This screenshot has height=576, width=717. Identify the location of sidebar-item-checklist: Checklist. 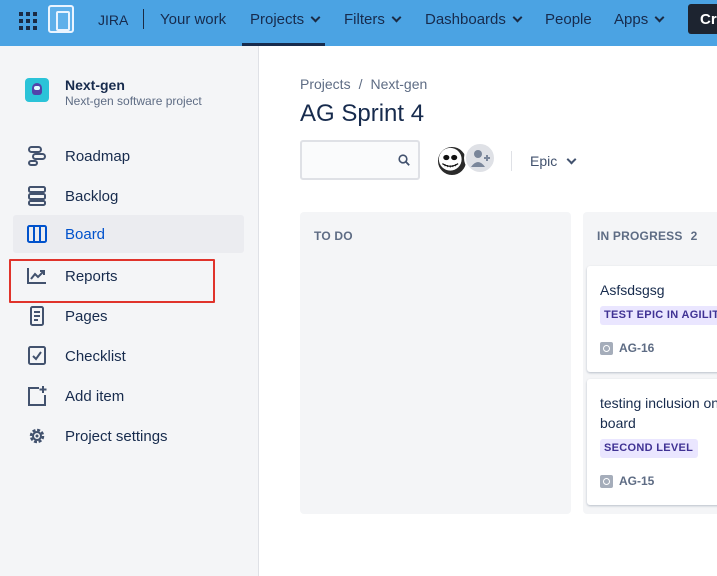
(128, 356).